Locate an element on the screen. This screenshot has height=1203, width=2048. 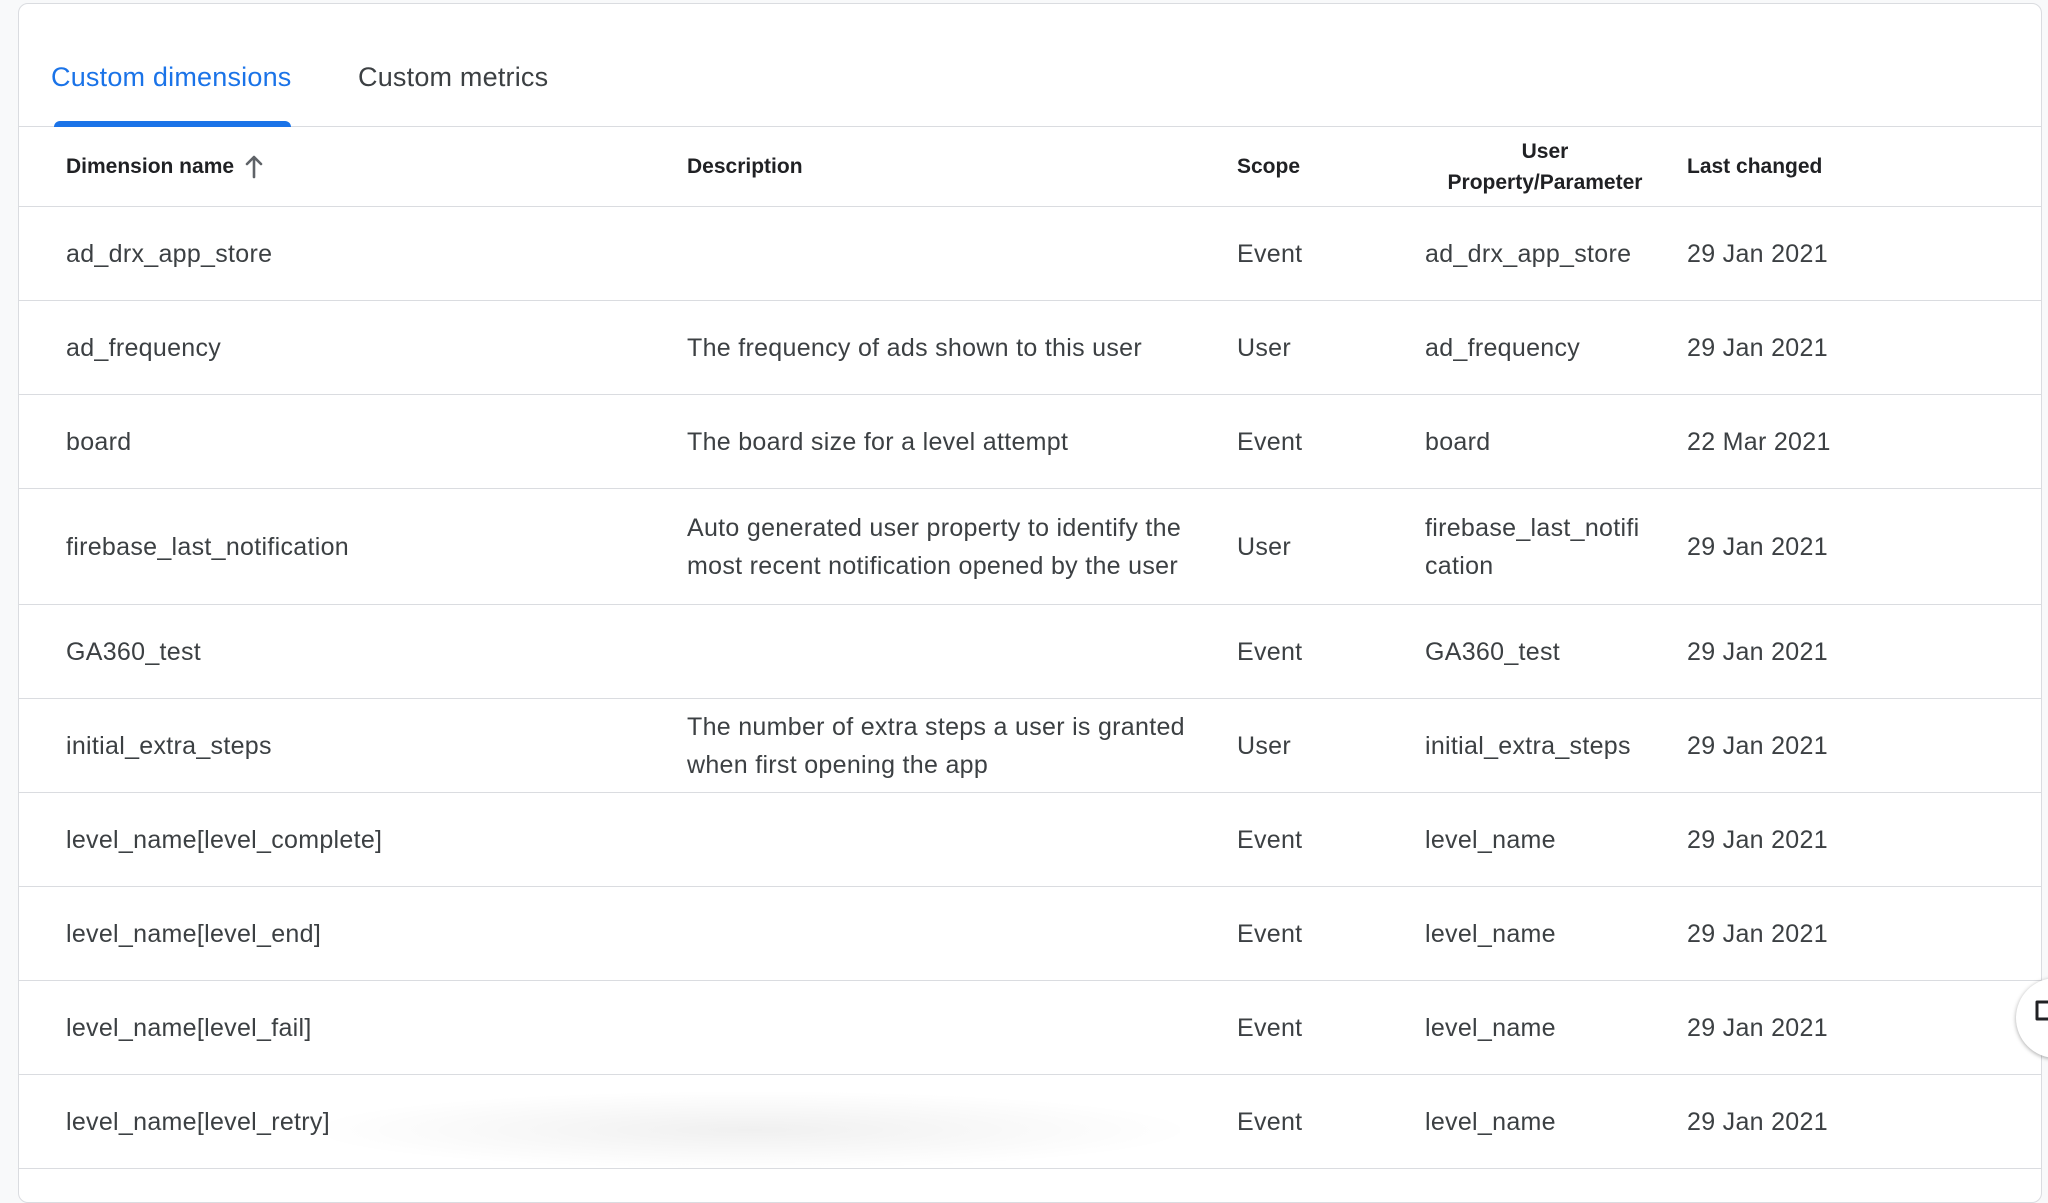
table-row: GA360_test Event GA360_test 29 Jan 2021 is located at coordinates (1030, 652).